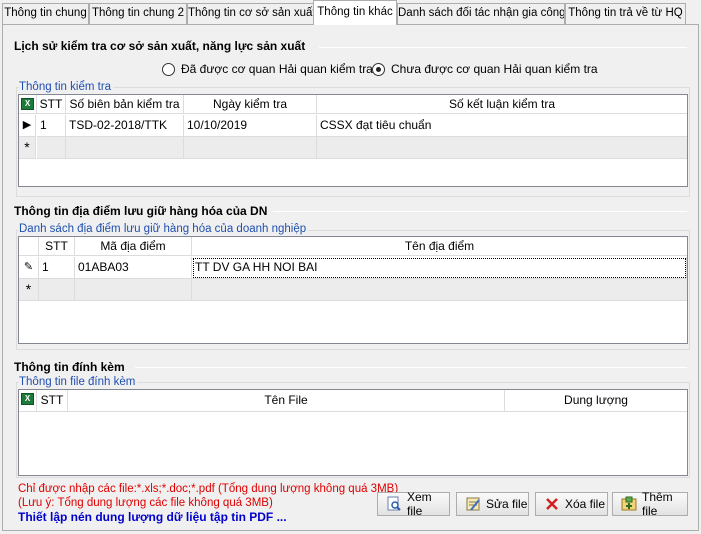 Image resolution: width=701 pixels, height=534 pixels. Describe the element at coordinates (439, 246) in the screenshot. I see `col-header-location-name: Tên địa điểm` at that location.